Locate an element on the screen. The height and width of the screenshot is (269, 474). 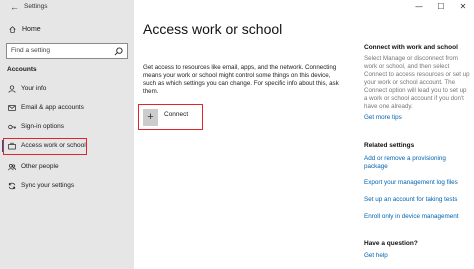
connect-button: + is located at coordinates (150, 117).